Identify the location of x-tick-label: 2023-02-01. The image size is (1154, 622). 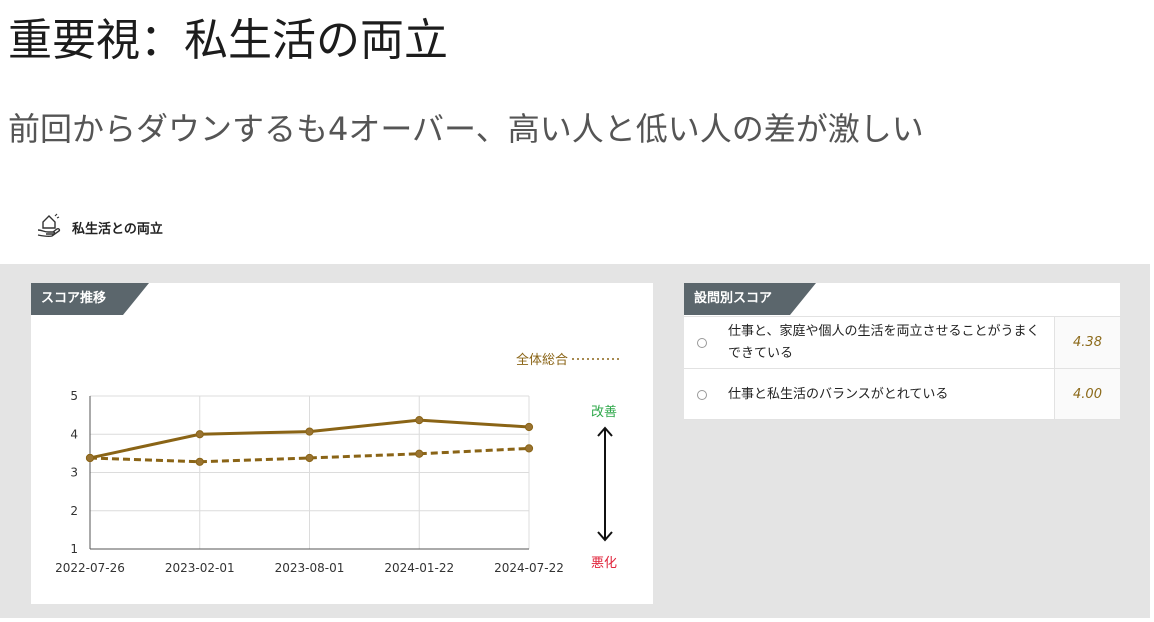
(200, 568).